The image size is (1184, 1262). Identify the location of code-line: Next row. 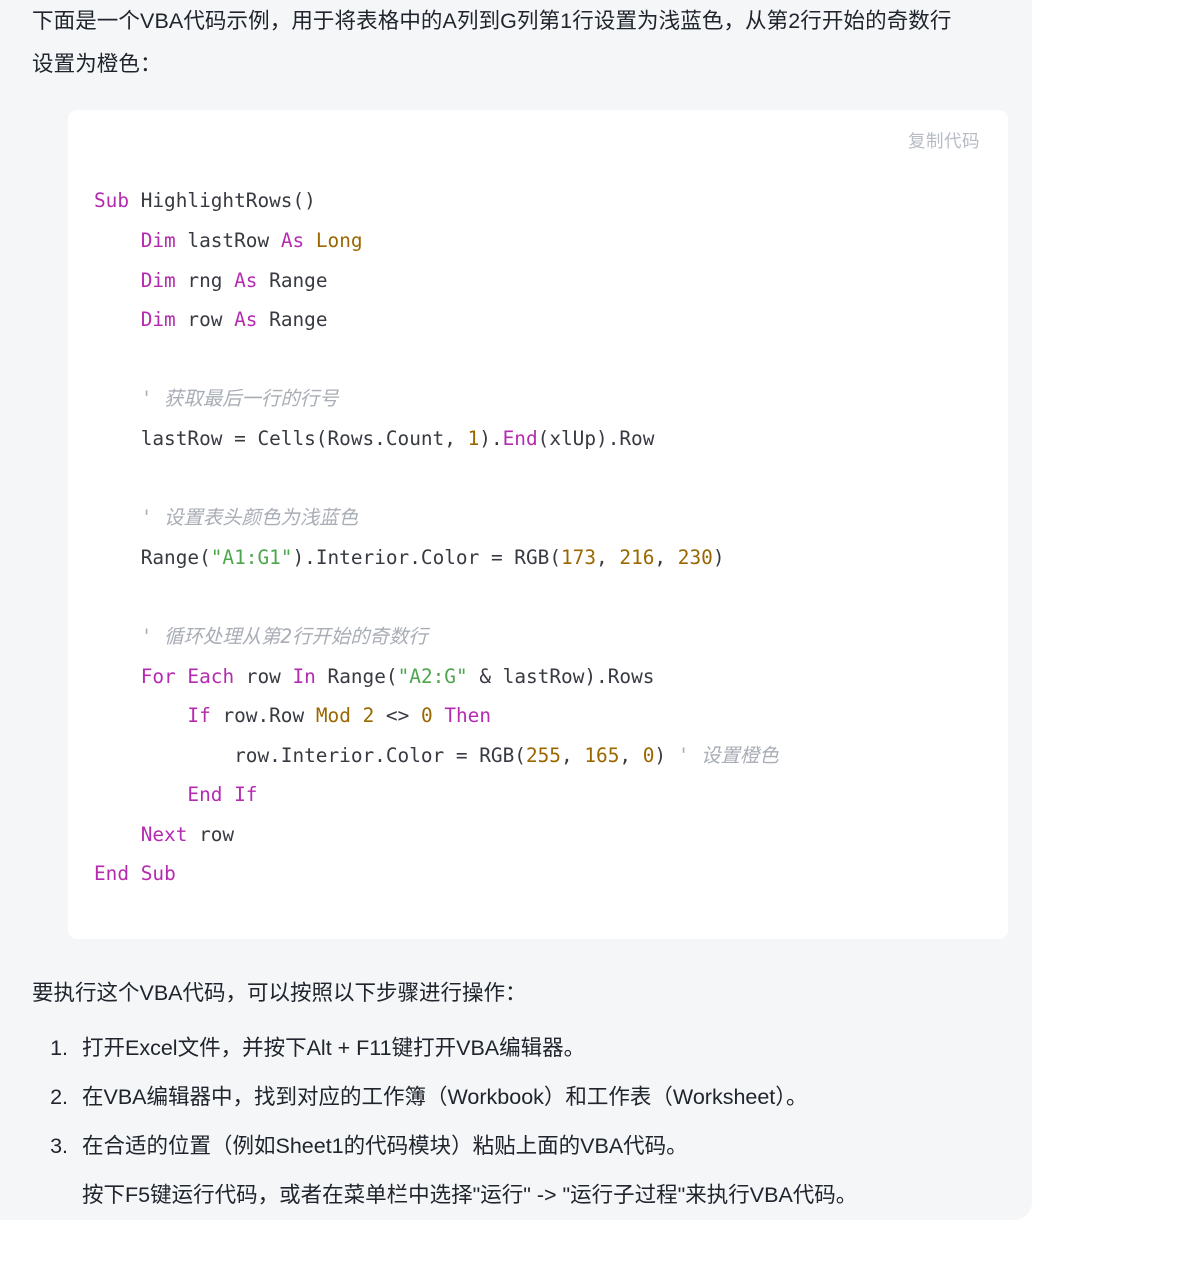
(164, 834).